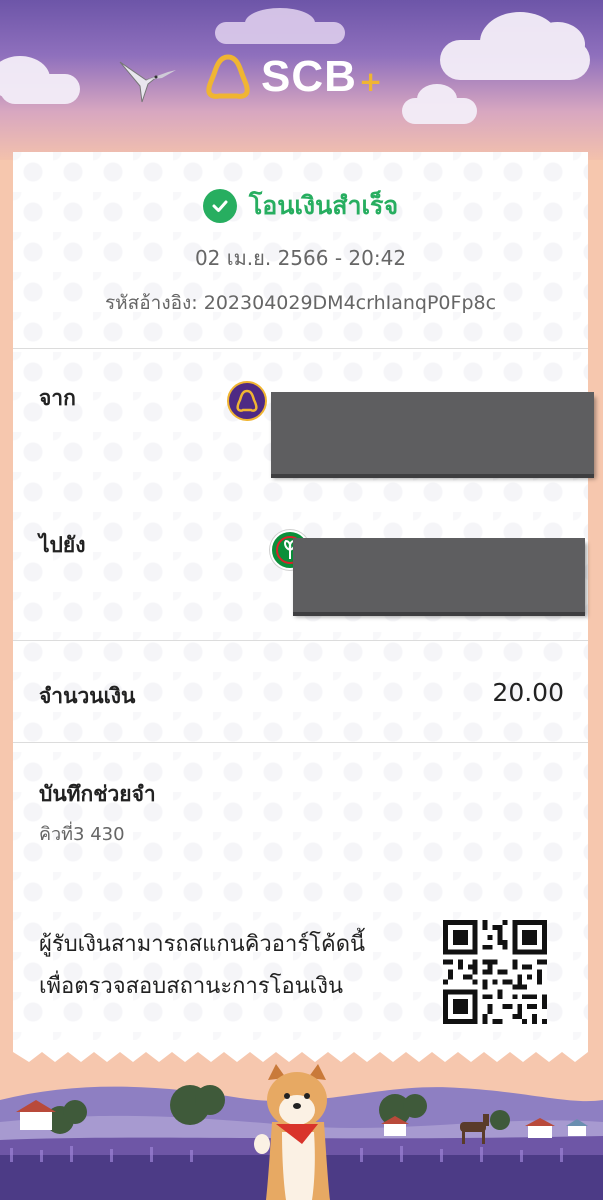  I want to click on transaction-datetime: 02 เม.ย. 2566 - 20:42, so click(300, 258).